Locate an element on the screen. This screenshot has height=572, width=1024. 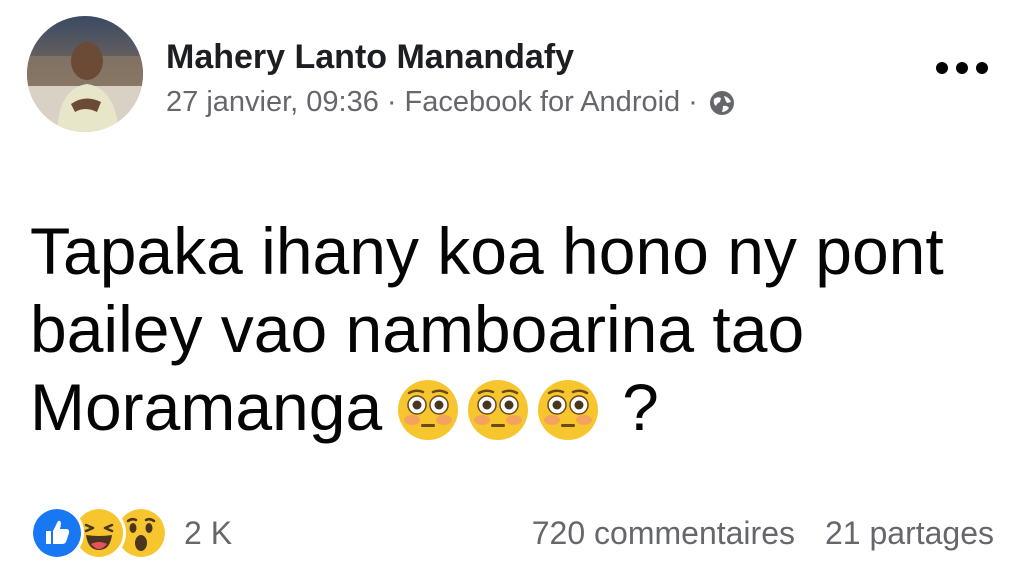
comments-count: 720 commentaires is located at coordinates (663, 533).